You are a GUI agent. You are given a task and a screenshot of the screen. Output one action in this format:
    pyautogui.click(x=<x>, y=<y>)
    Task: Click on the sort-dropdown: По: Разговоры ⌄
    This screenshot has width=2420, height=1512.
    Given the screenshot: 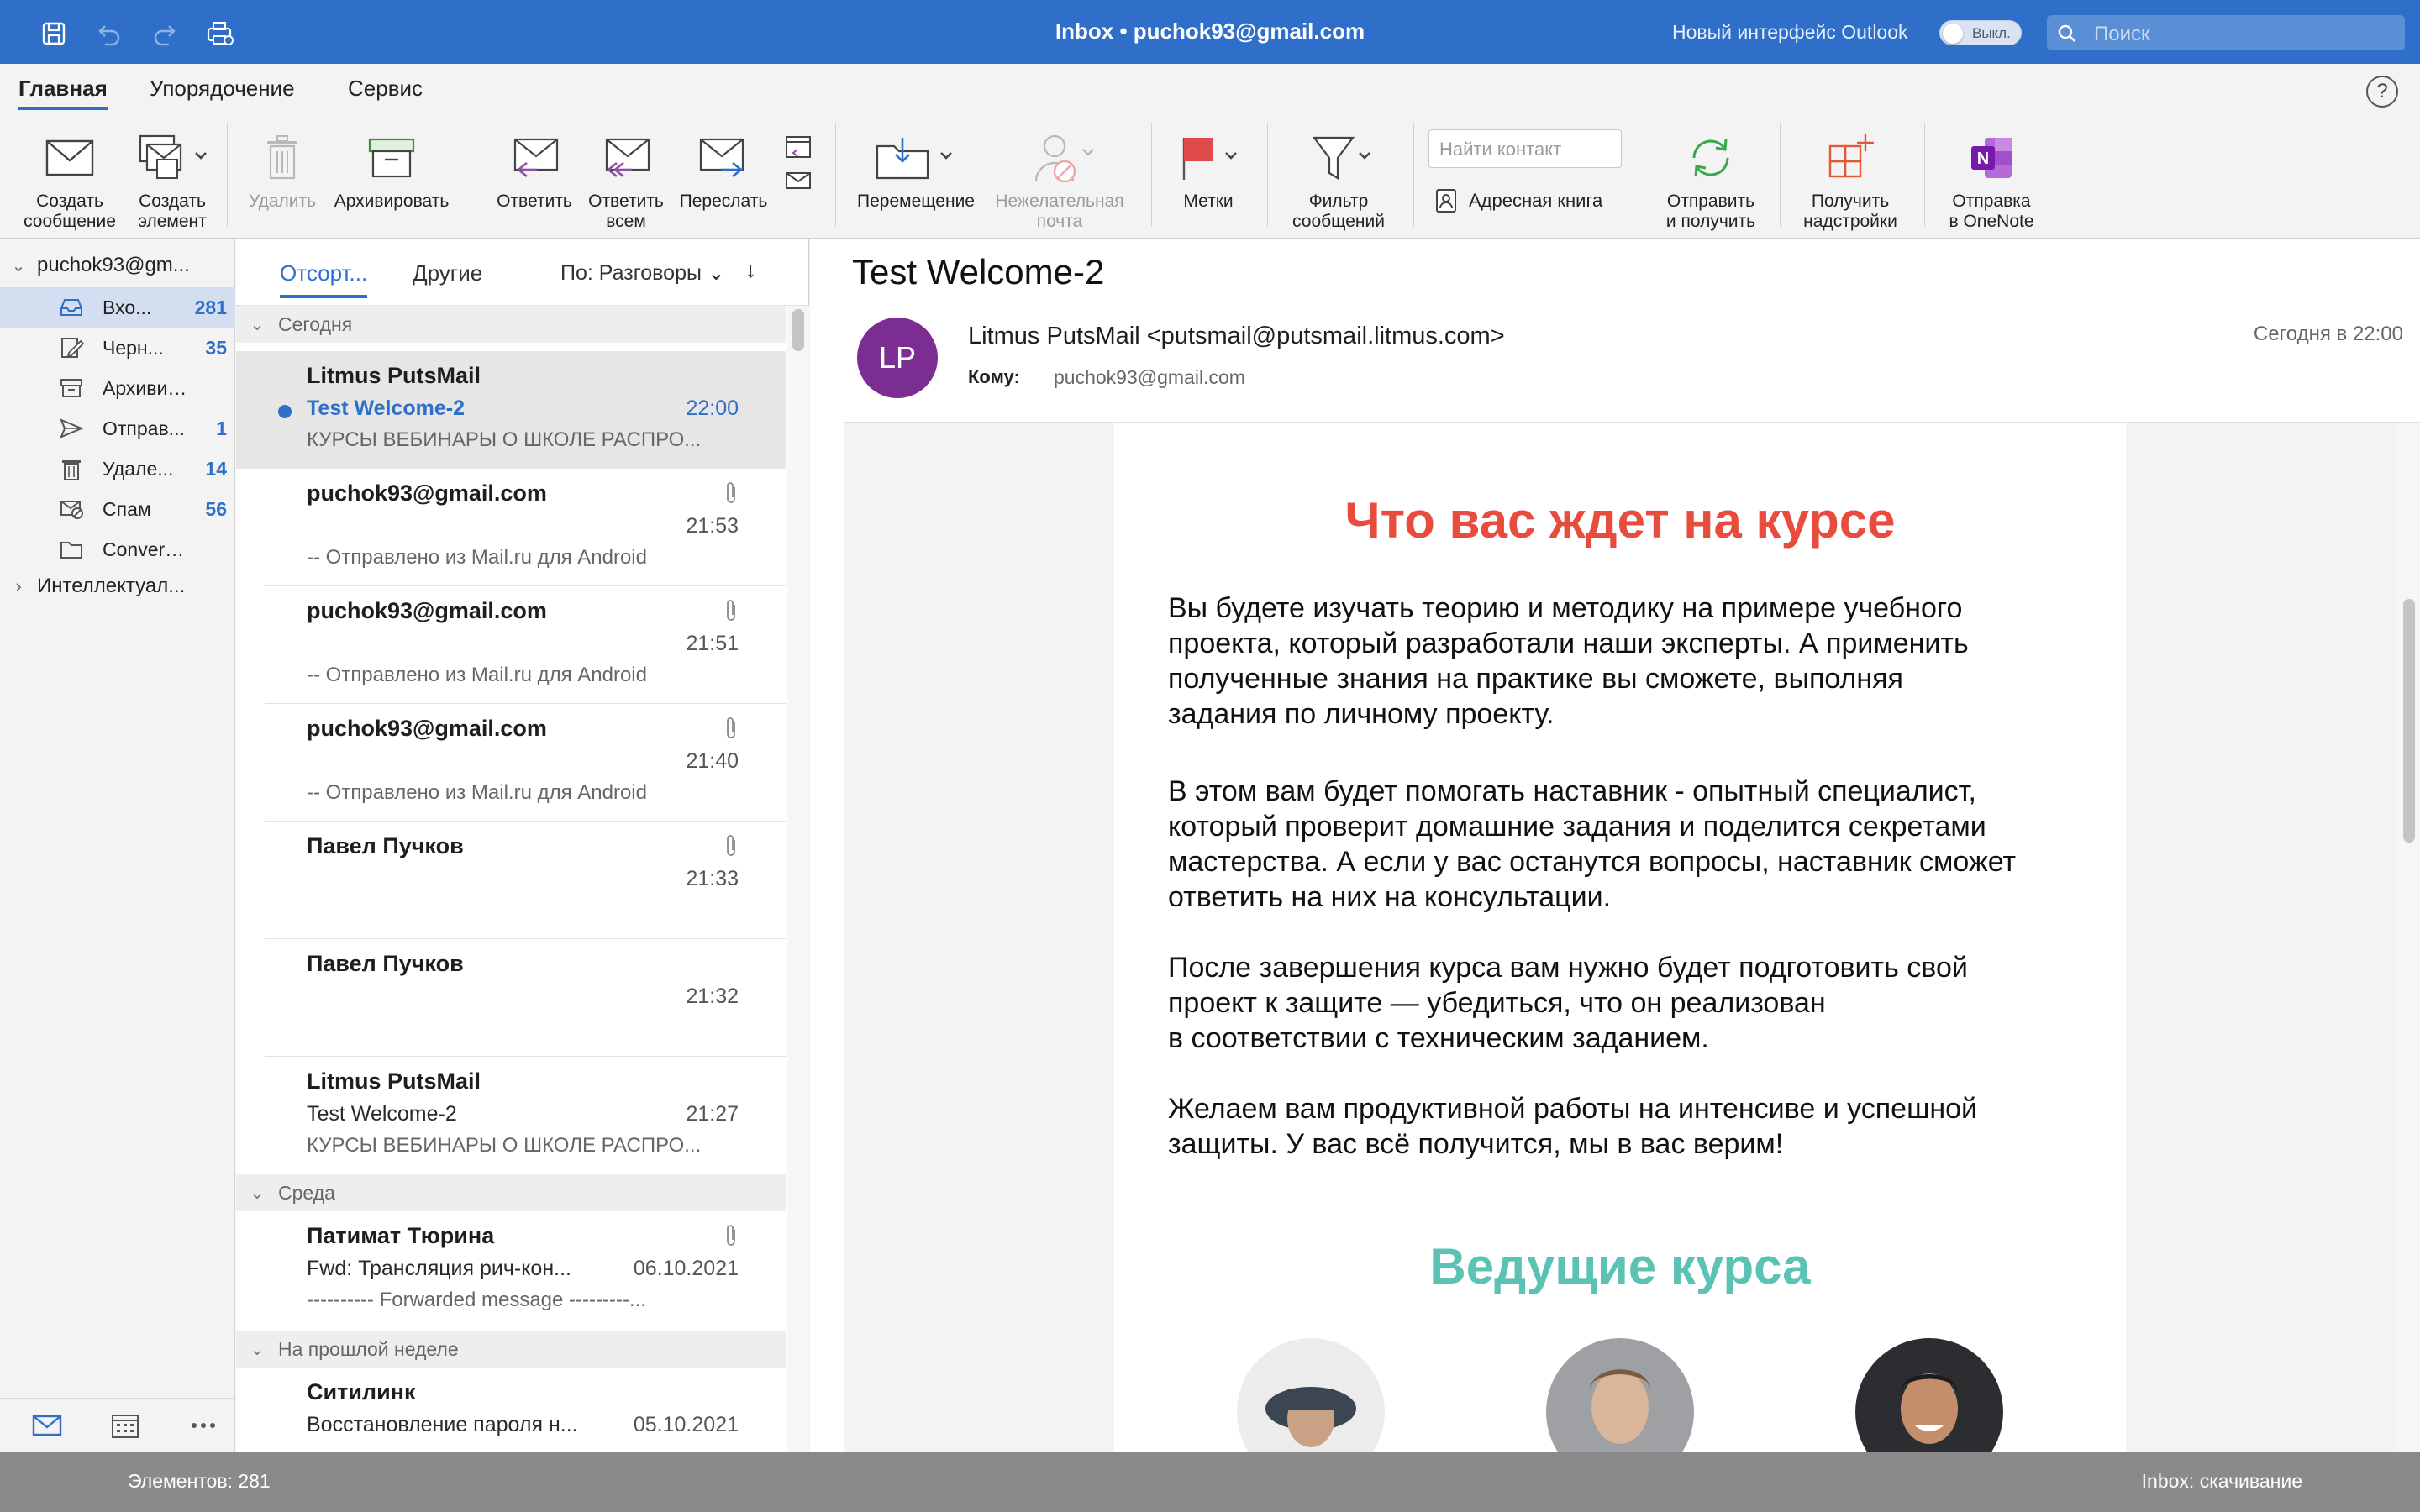 What is the action you would take?
    pyautogui.click(x=643, y=273)
    